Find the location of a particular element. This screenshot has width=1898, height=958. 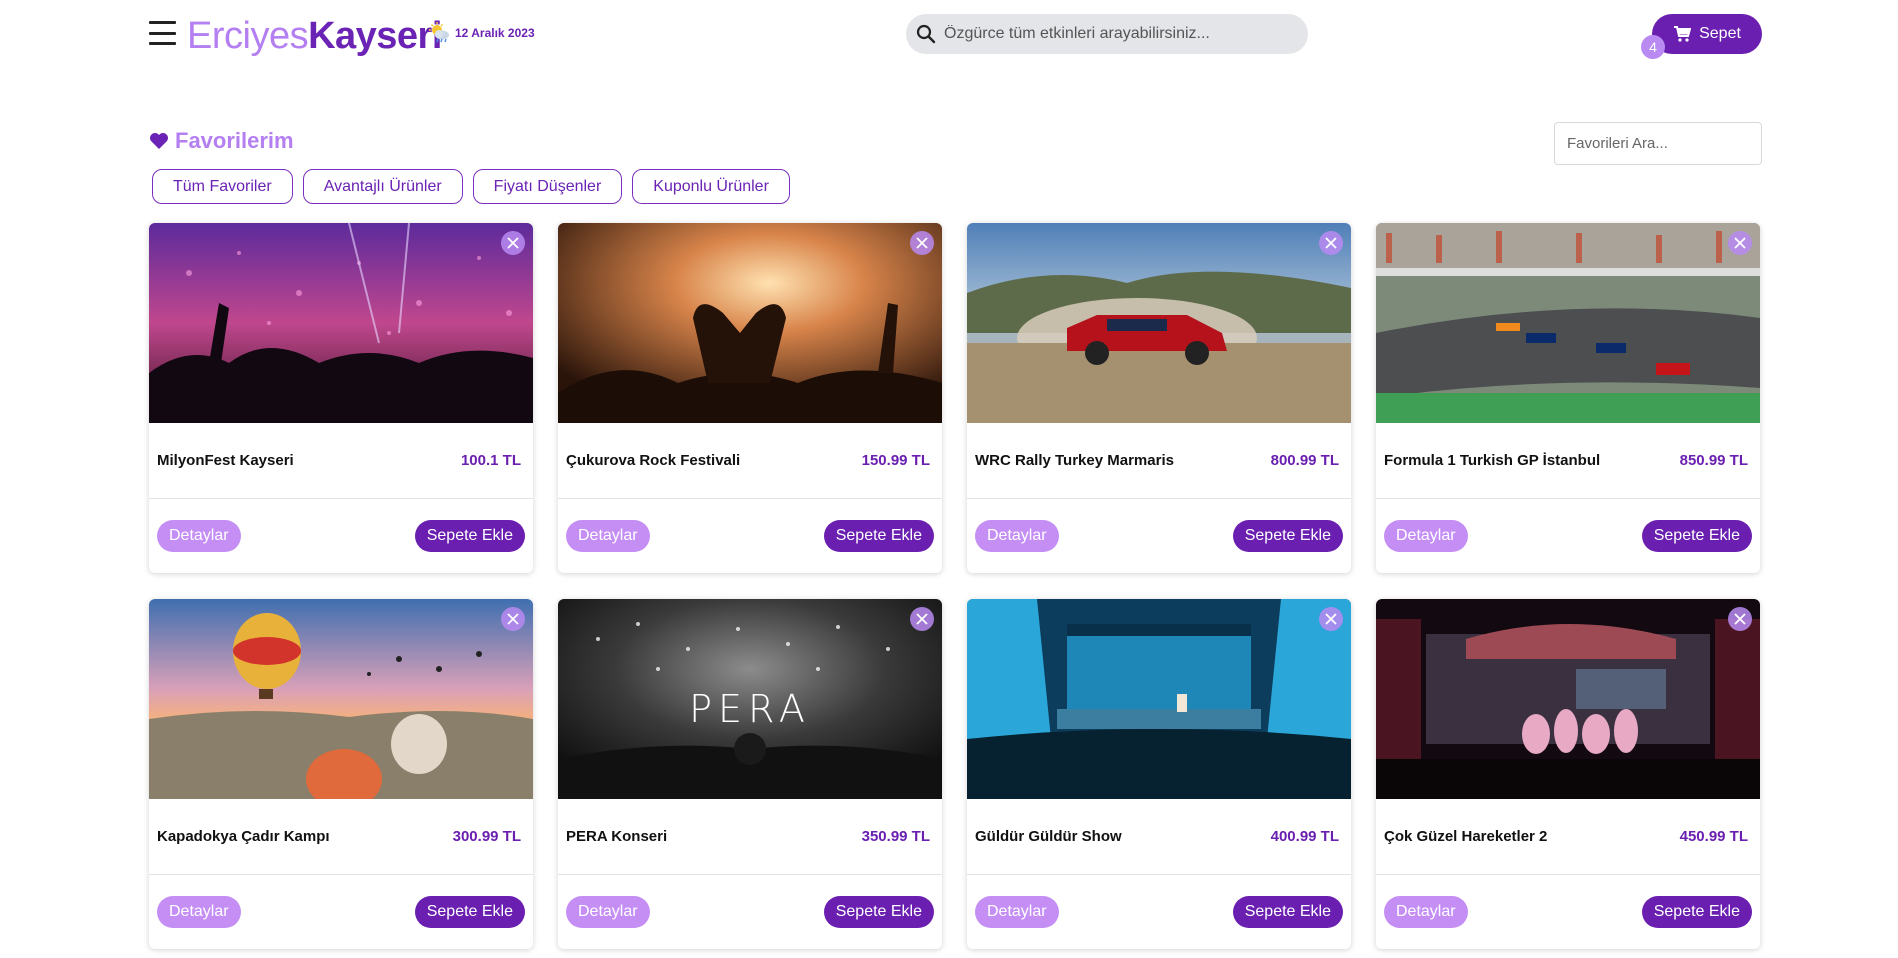

cart-label: Sepet is located at coordinates (1720, 33).